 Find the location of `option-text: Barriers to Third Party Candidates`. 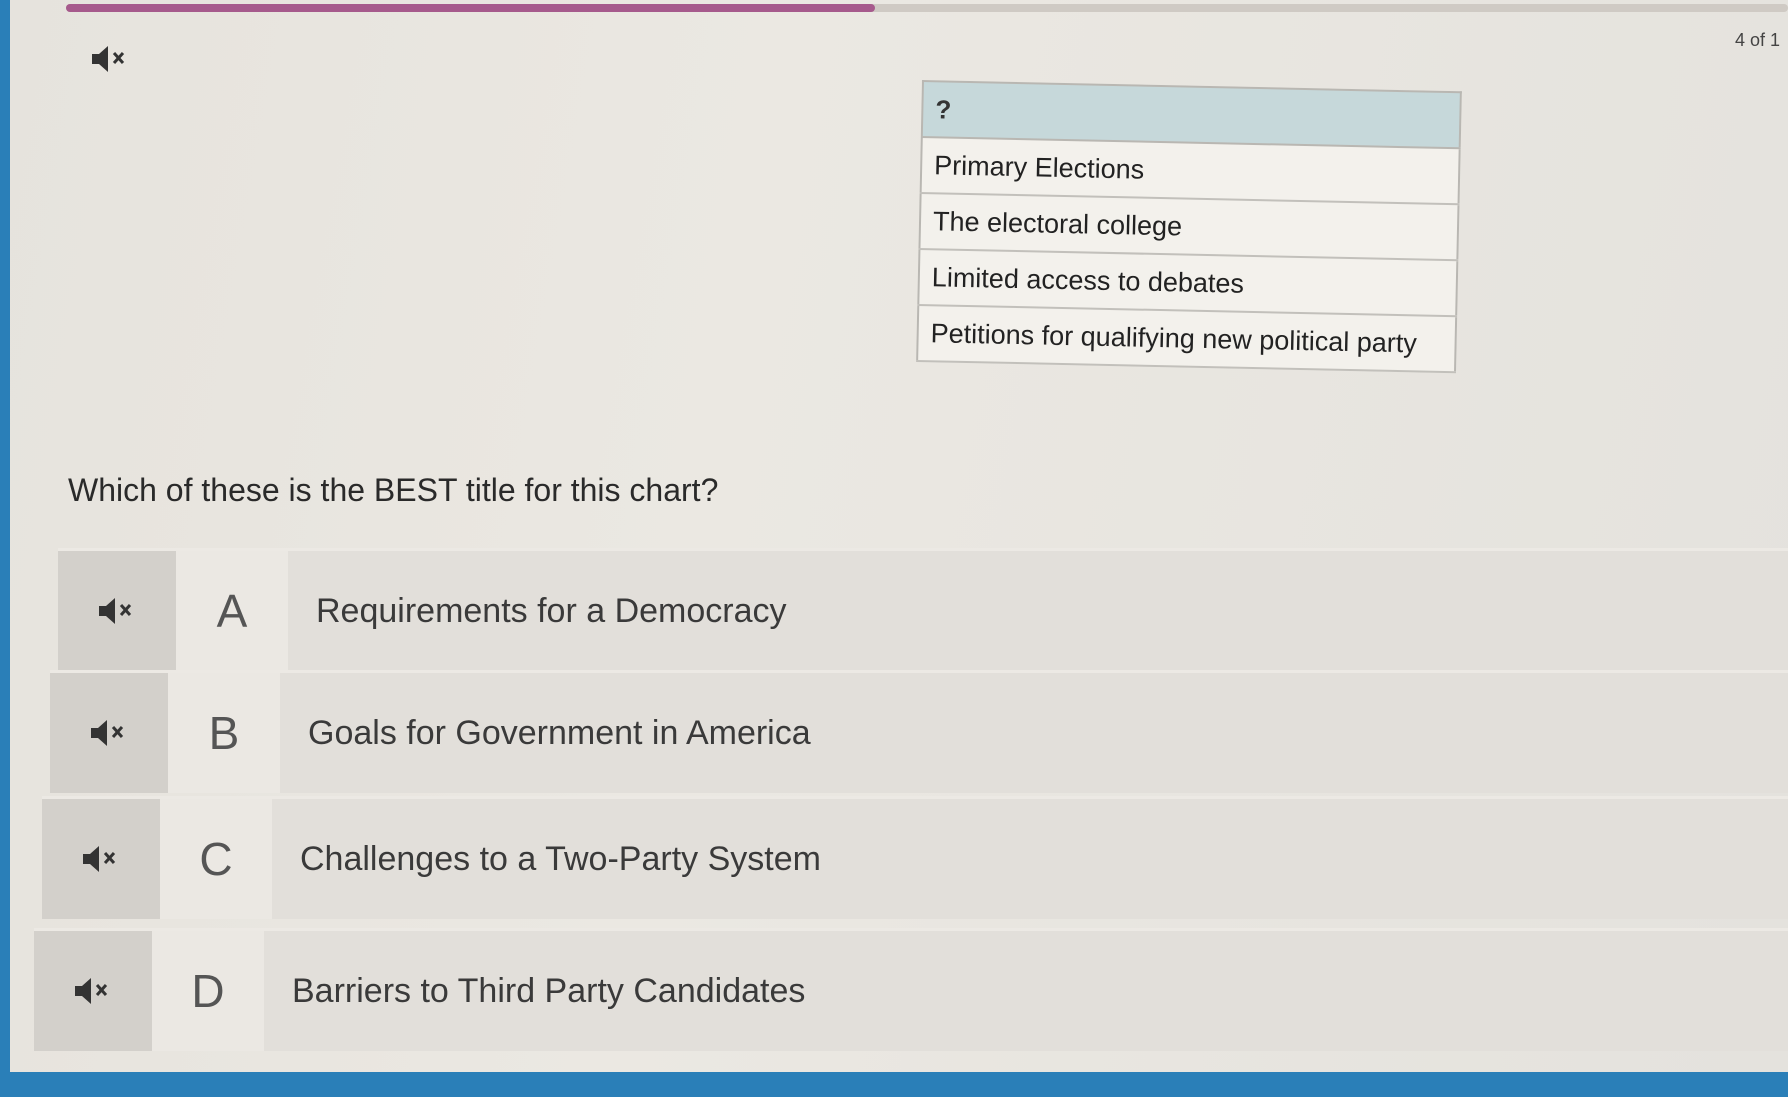

option-text: Barriers to Third Party Candidates is located at coordinates (549, 990).